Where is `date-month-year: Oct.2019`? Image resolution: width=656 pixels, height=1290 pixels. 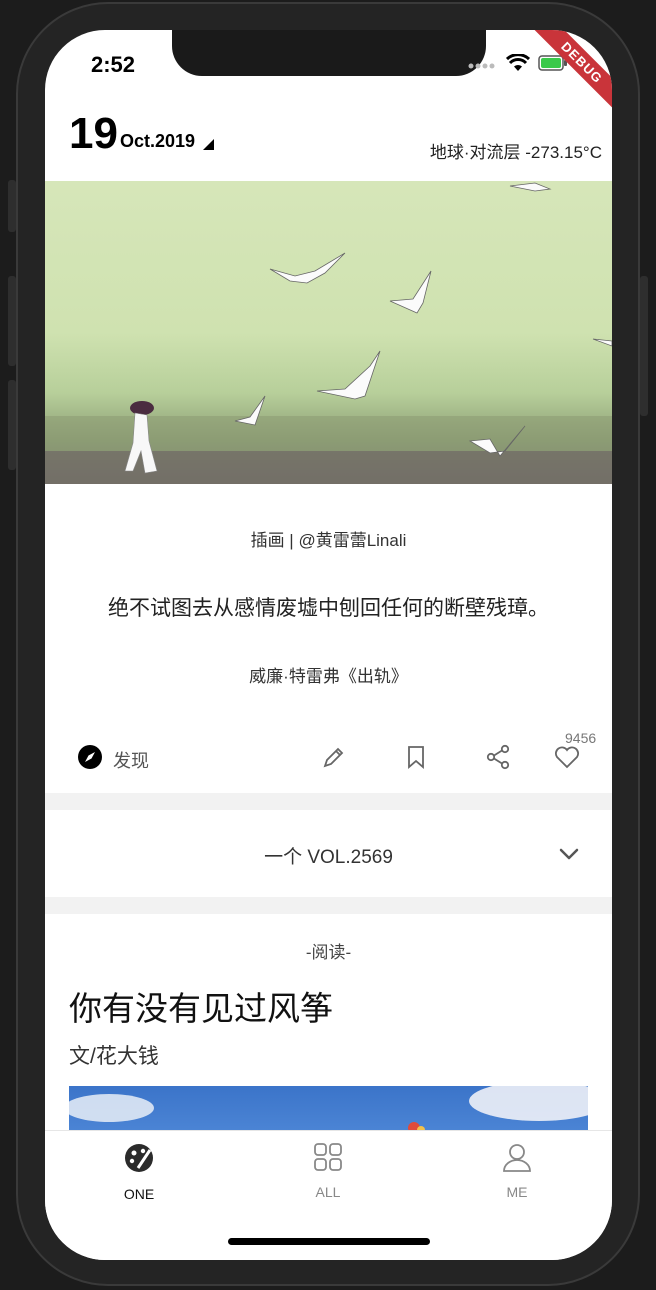 date-month-year: Oct.2019 is located at coordinates (157, 141).